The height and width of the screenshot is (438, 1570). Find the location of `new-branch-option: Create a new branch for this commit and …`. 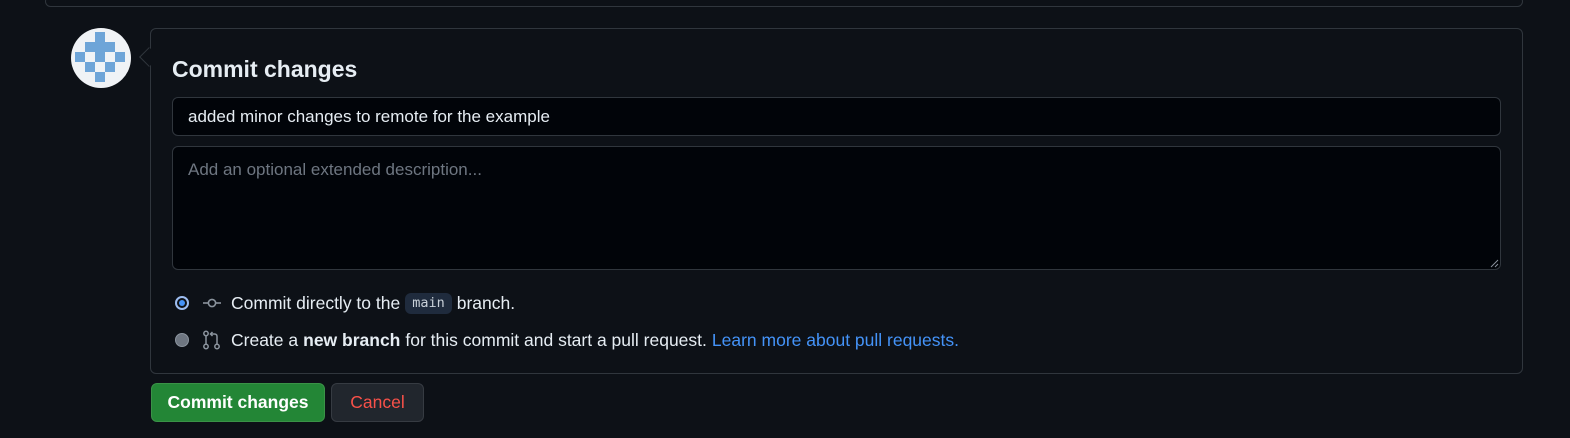

new-branch-option: Create a new branch for this commit and … is located at coordinates (567, 340).